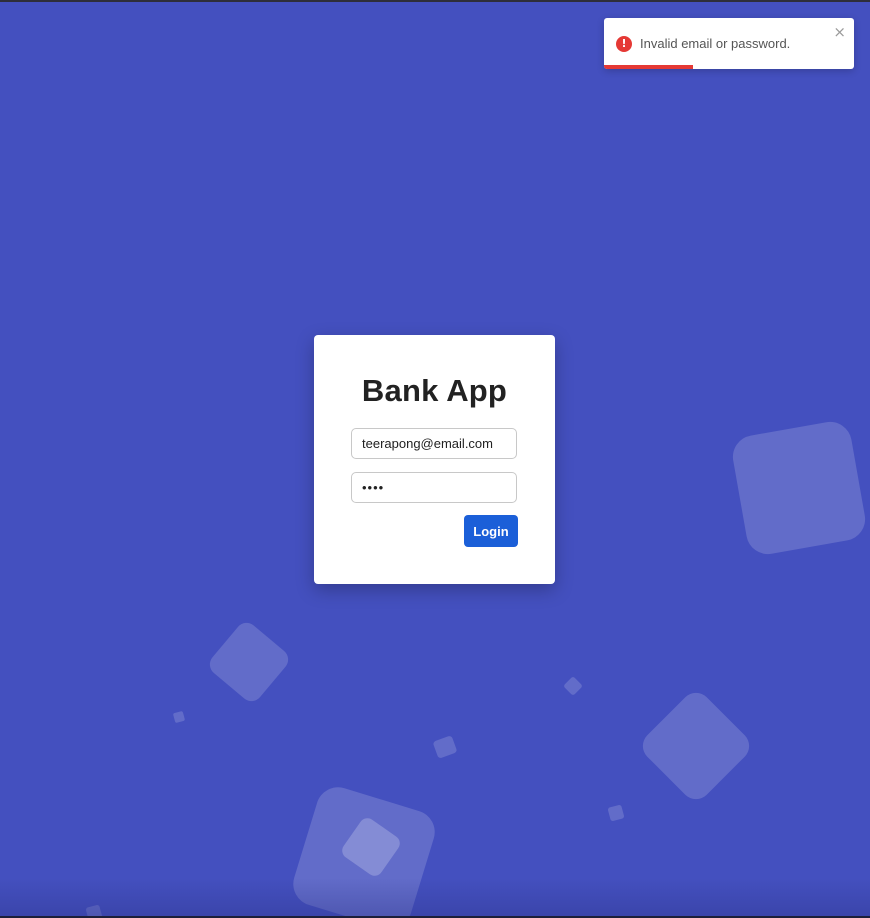 The image size is (870, 918). I want to click on bottom-shade, so click(435, 898).